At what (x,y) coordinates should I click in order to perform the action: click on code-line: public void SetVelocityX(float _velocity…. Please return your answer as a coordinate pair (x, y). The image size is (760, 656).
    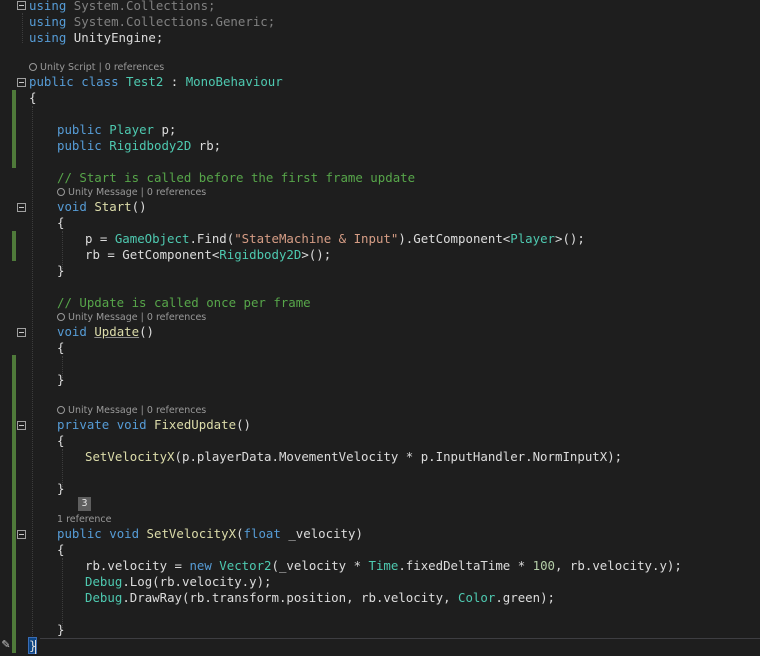
    Looking at the image, I should click on (210, 534).